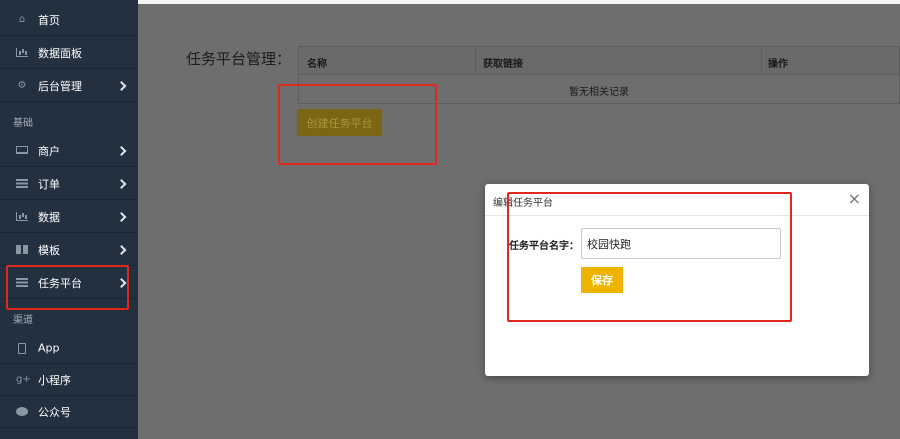  Describe the element at coordinates (519, 2) in the screenshot. I see `top-bar` at that location.